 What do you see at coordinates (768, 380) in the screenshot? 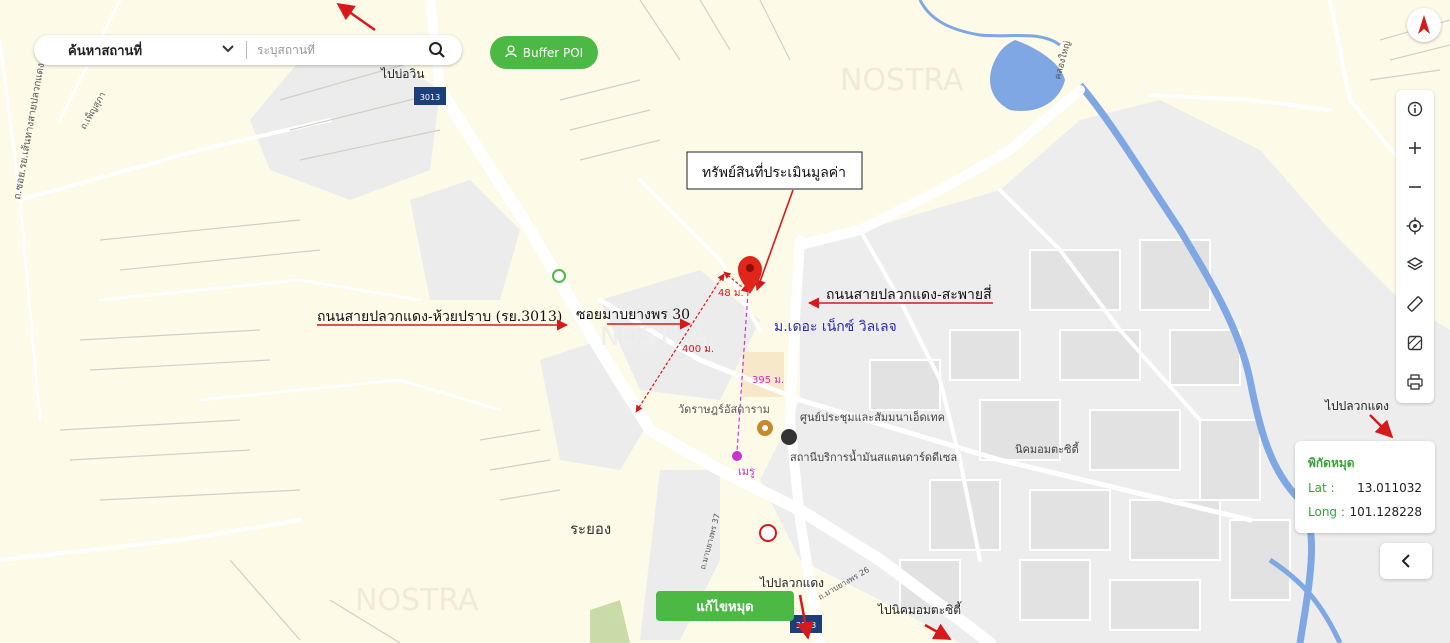
I see `dist-label-395: 395 ม.` at bounding box center [768, 380].